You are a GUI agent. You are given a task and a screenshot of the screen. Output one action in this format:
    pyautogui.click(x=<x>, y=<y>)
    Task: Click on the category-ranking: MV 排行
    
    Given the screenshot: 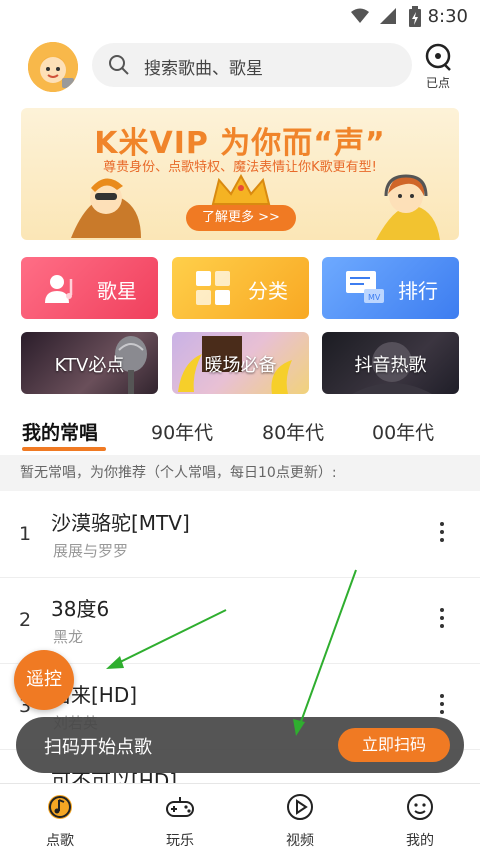 What is the action you would take?
    pyautogui.click(x=390, y=288)
    